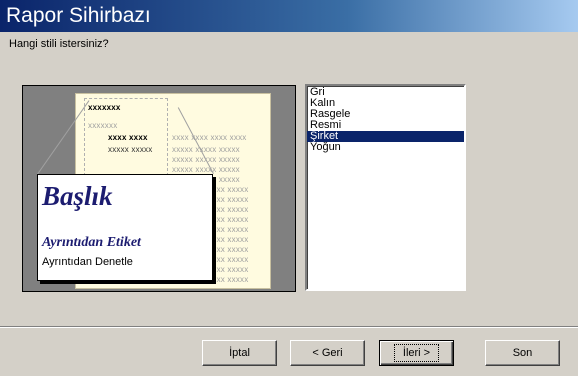  I want to click on cancel-button: İptal, so click(239, 353).